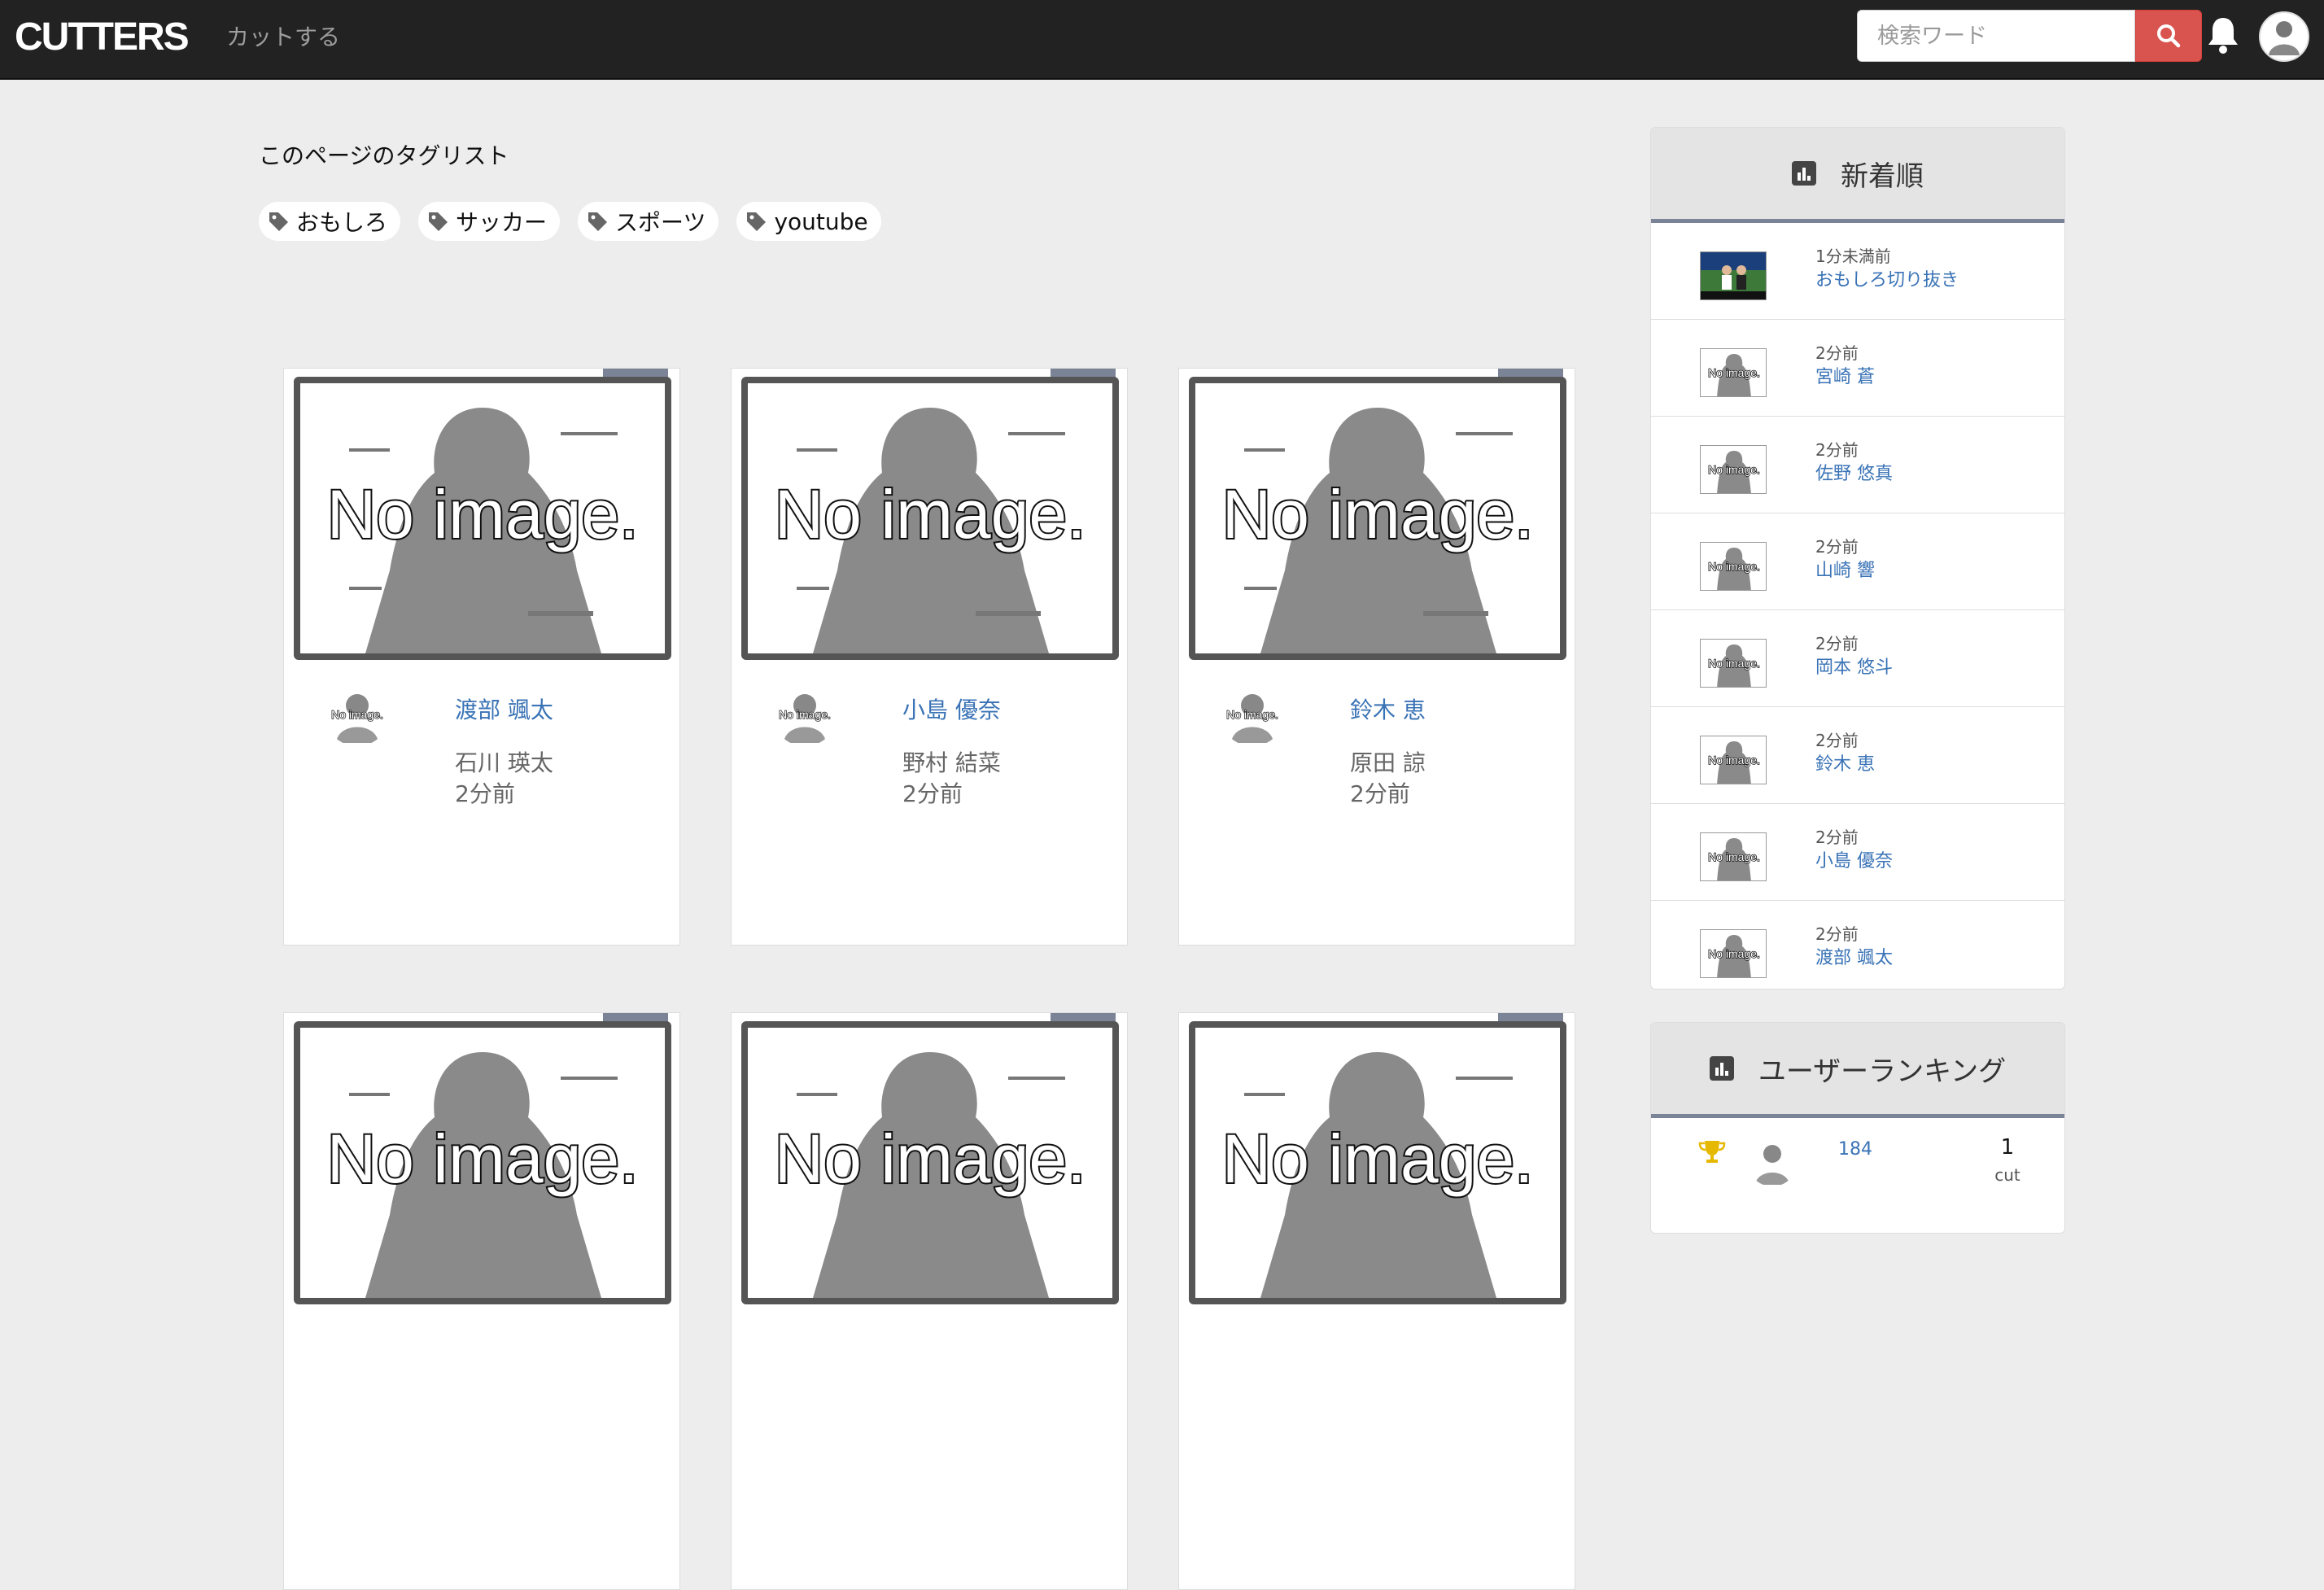  What do you see at coordinates (1882, 1071) in the screenshot?
I see `ranking-panel-title: ユーザーランキング` at bounding box center [1882, 1071].